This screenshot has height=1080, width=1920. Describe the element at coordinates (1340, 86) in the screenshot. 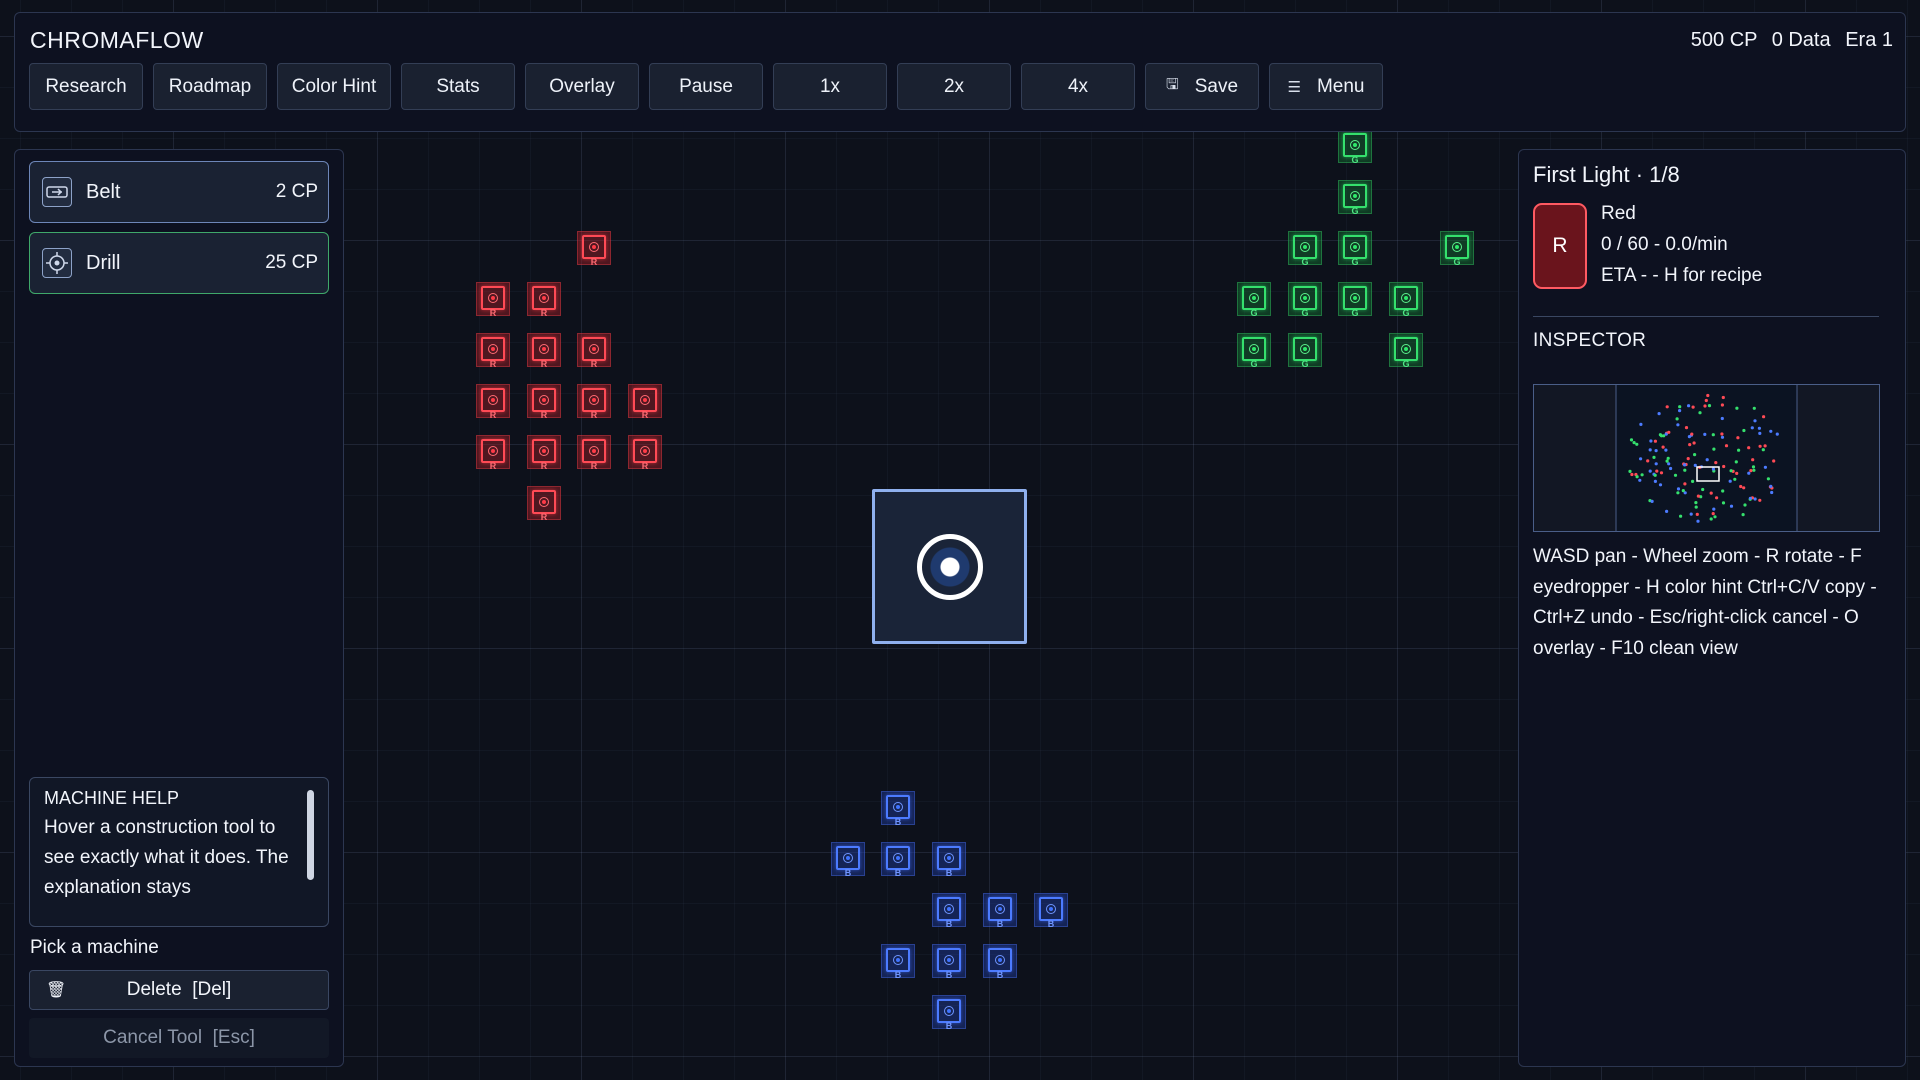

I see `menu-button-label: Menu` at that location.